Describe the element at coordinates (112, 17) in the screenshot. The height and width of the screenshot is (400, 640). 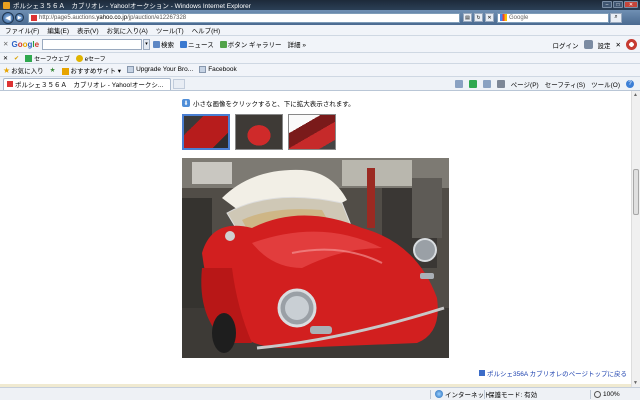
I see `url-domain: yahoo.co.jp` at that location.